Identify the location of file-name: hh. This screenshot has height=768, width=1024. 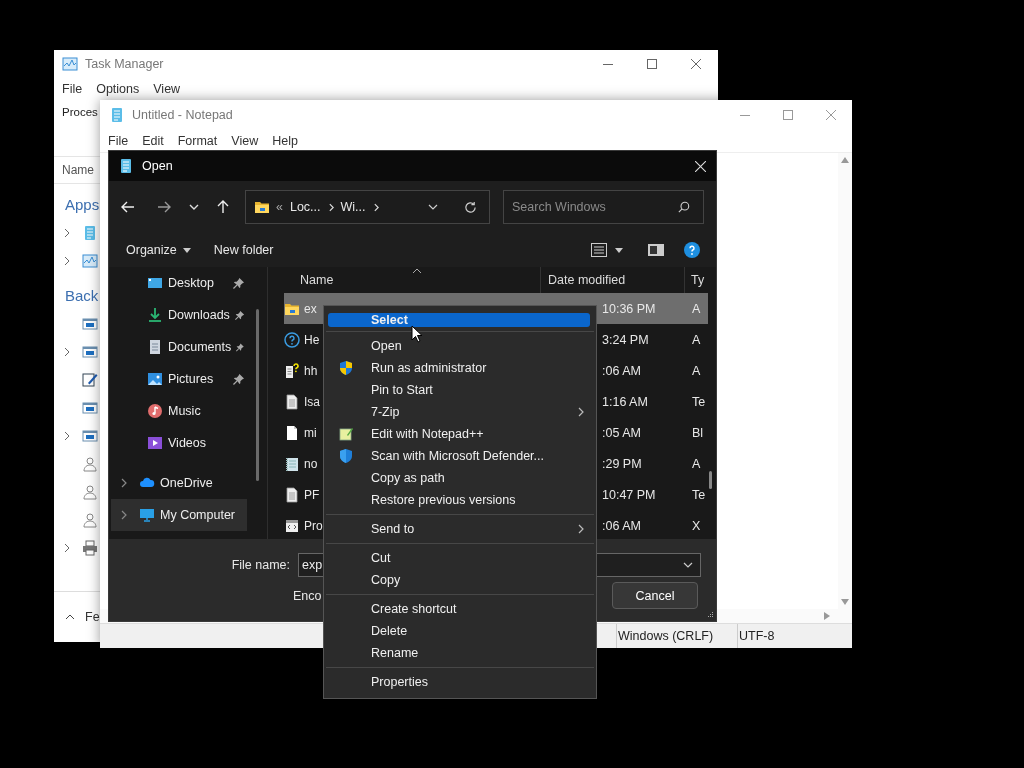
(311, 370).